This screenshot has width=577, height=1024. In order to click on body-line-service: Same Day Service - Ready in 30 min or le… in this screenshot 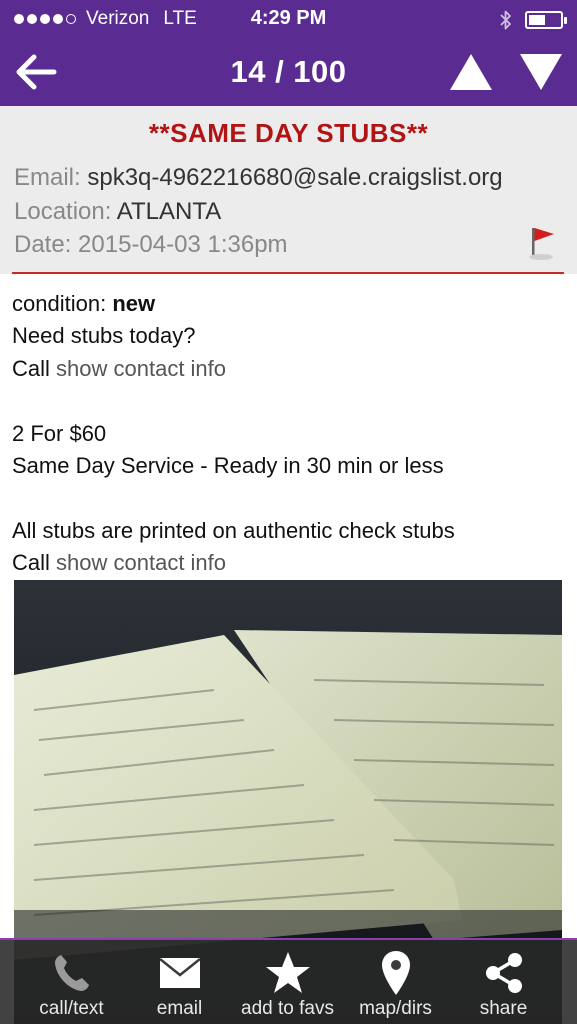, I will do `click(228, 465)`.